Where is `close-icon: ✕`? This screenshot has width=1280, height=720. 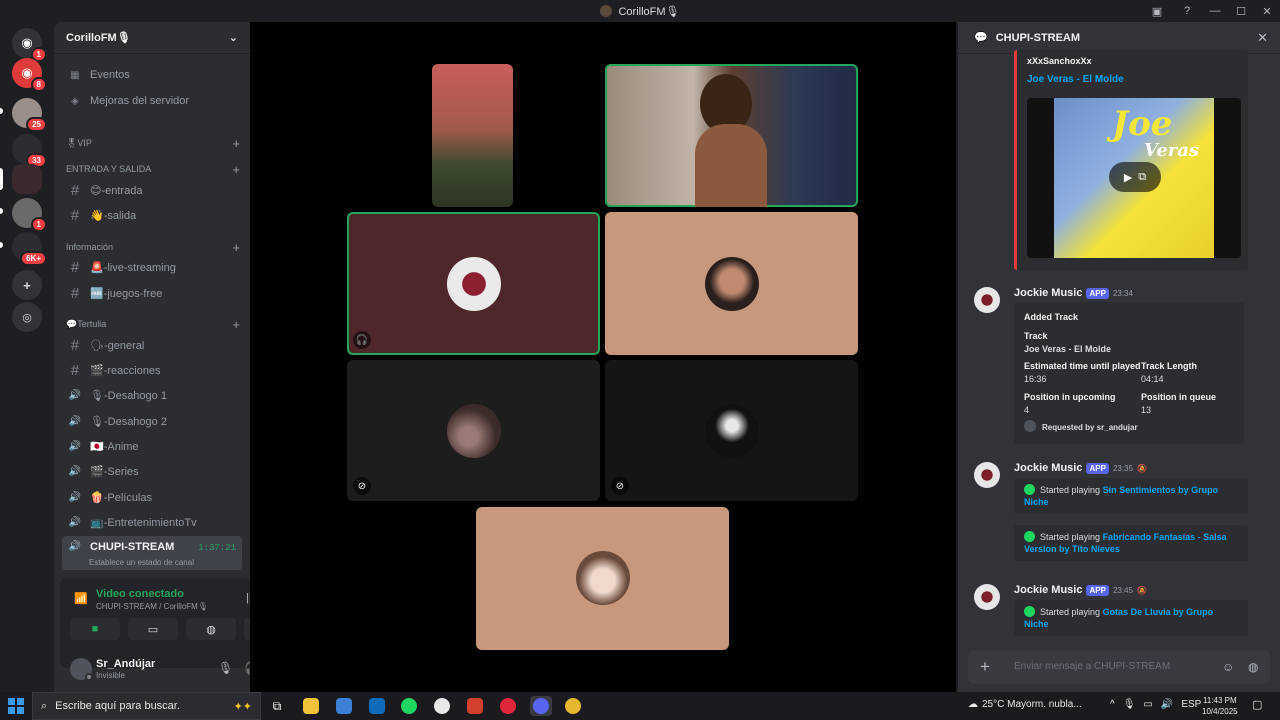
close-icon: ✕ is located at coordinates (1262, 38).